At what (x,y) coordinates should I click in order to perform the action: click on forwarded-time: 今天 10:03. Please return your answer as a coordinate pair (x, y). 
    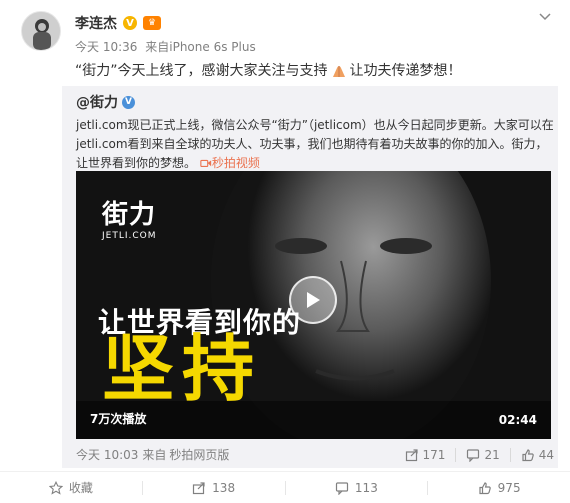
    Looking at the image, I should click on (107, 454).